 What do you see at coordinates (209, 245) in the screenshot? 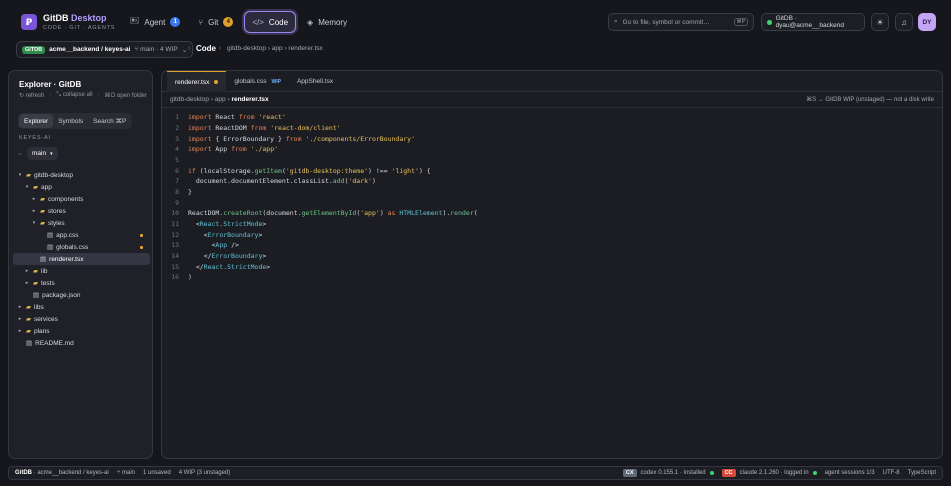
I see `code-text: <App />` at bounding box center [209, 245].